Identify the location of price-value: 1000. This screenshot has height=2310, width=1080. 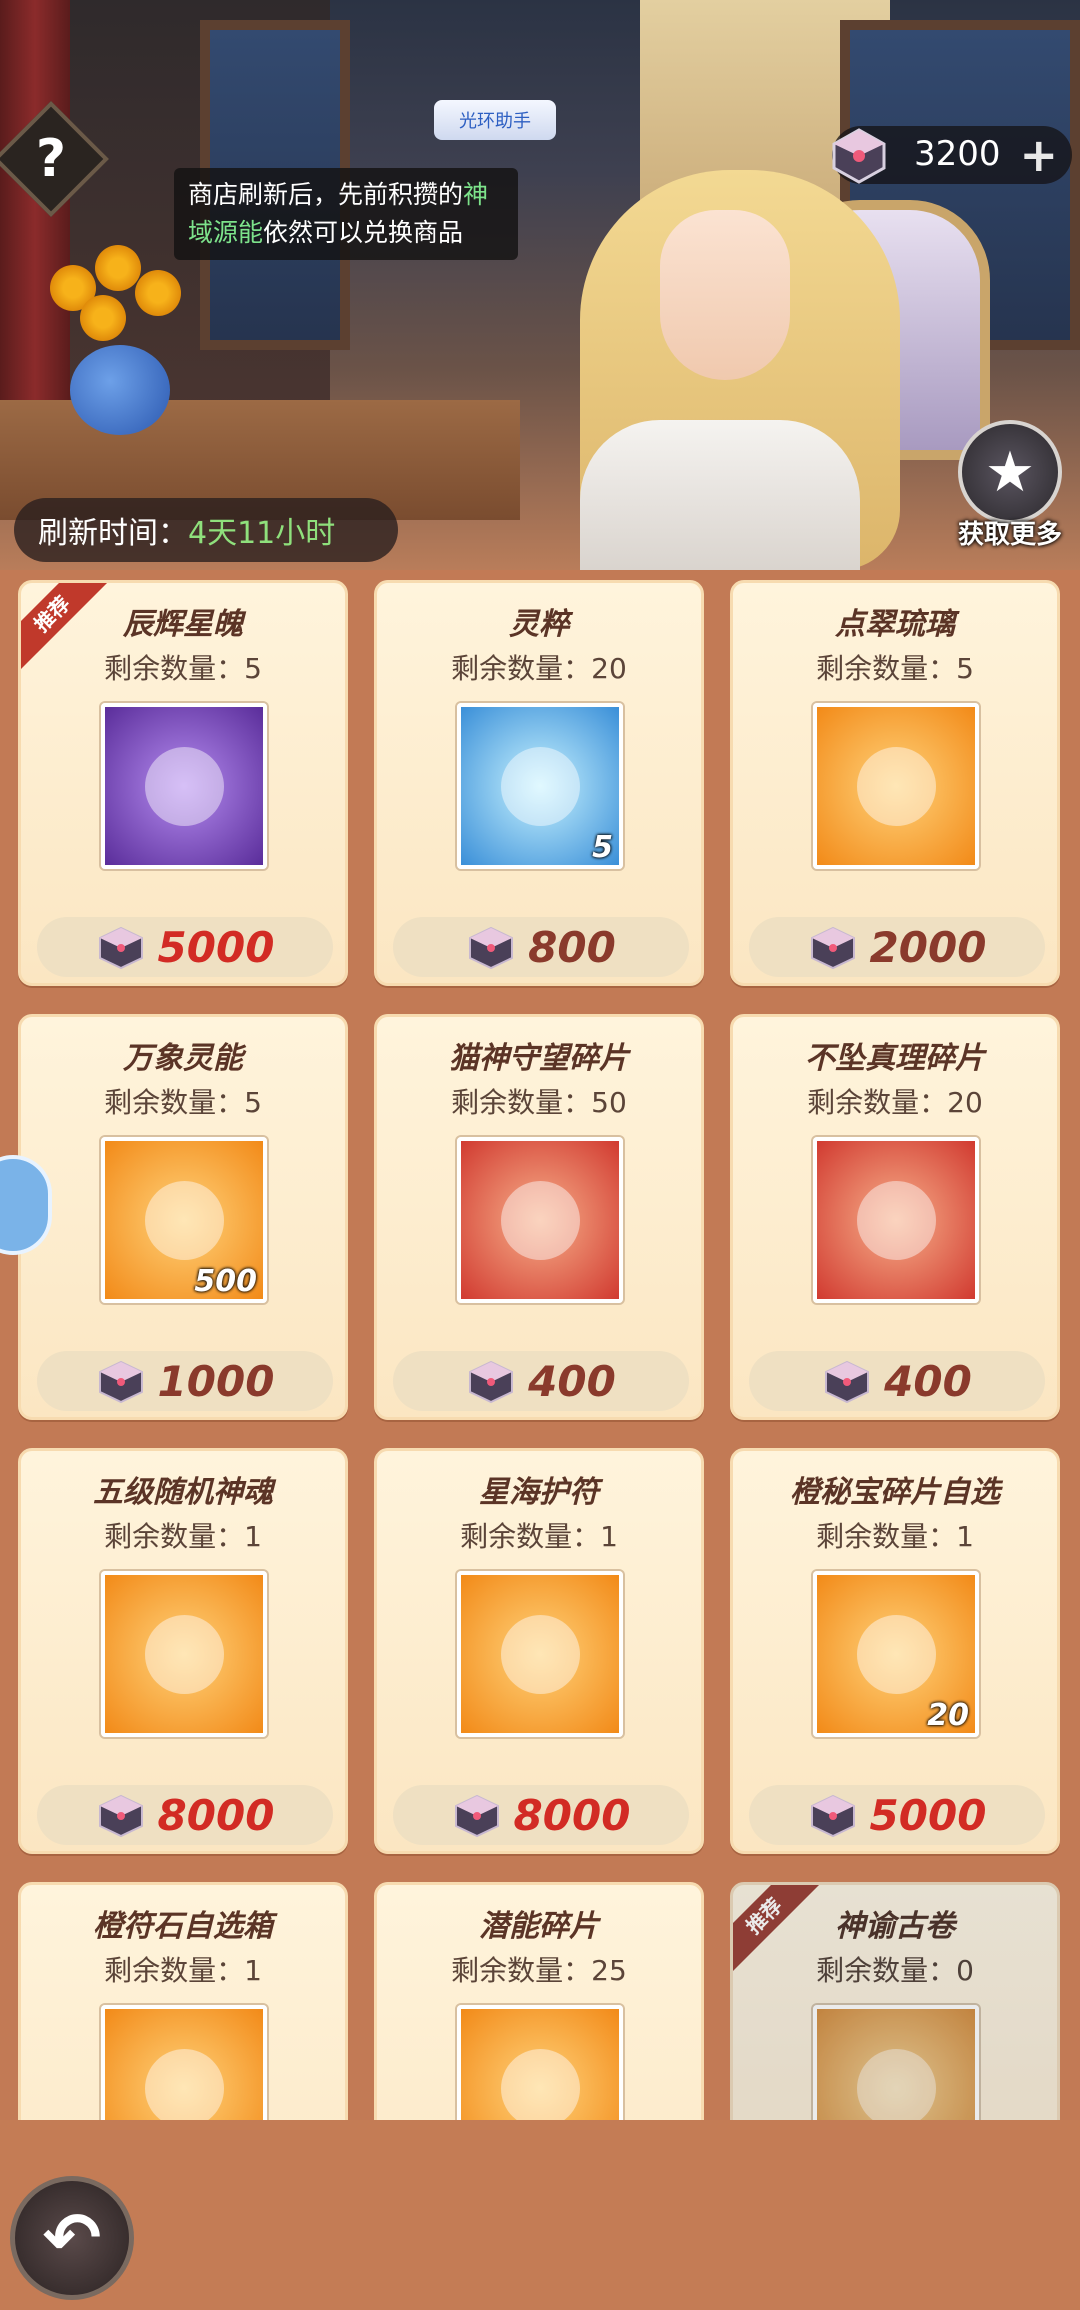
(216, 1381).